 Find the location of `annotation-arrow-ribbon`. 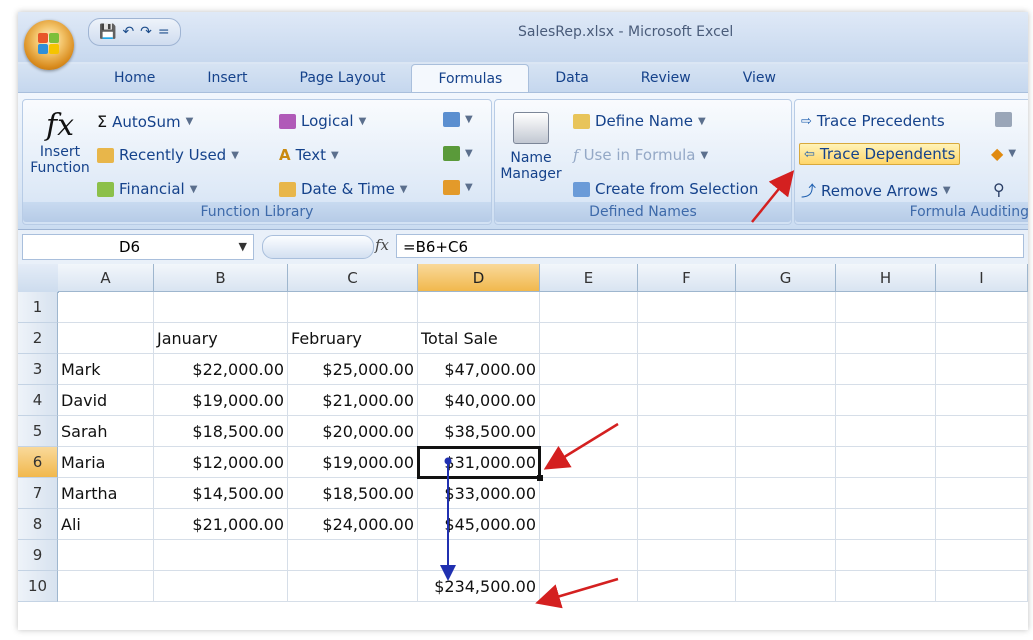

annotation-arrow-ribbon is located at coordinates (773, 196).